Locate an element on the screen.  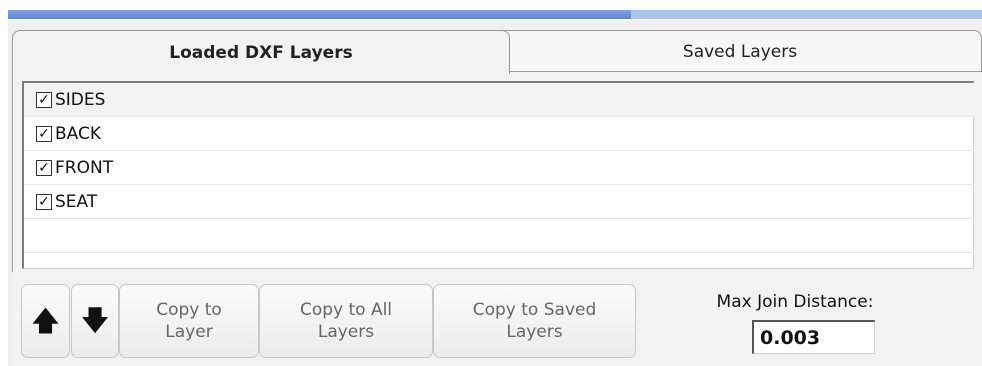
copy-to-saved-layers-label: Copy to Saved Layers is located at coordinates (534, 321).